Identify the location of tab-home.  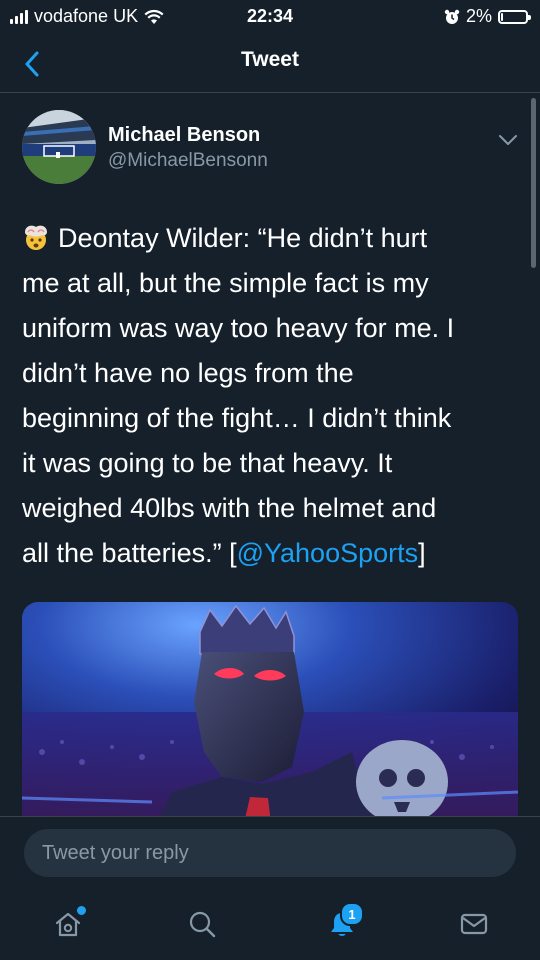
(68, 924).